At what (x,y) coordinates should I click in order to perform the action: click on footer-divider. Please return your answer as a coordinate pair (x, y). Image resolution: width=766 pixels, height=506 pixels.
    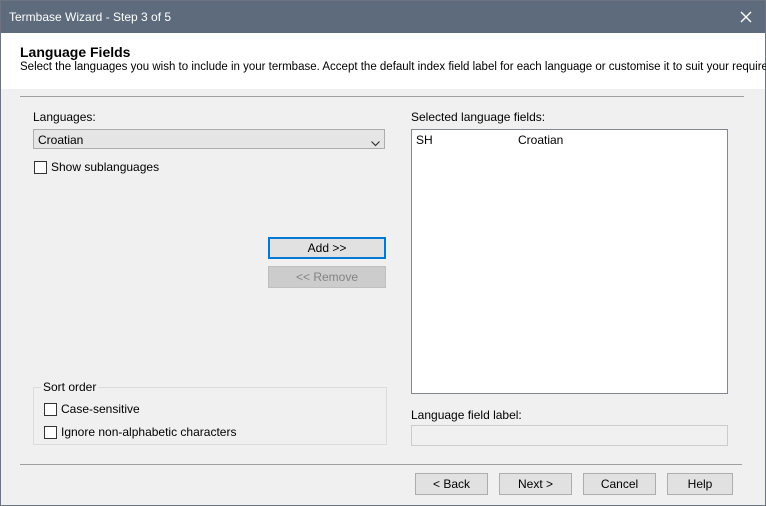
    Looking at the image, I should click on (381, 464).